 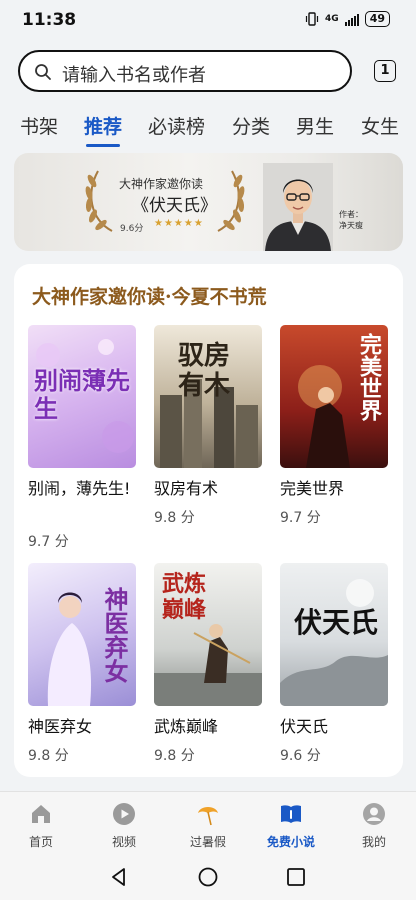 I want to click on book-cover: 神医弃女, so click(x=82, y=634).